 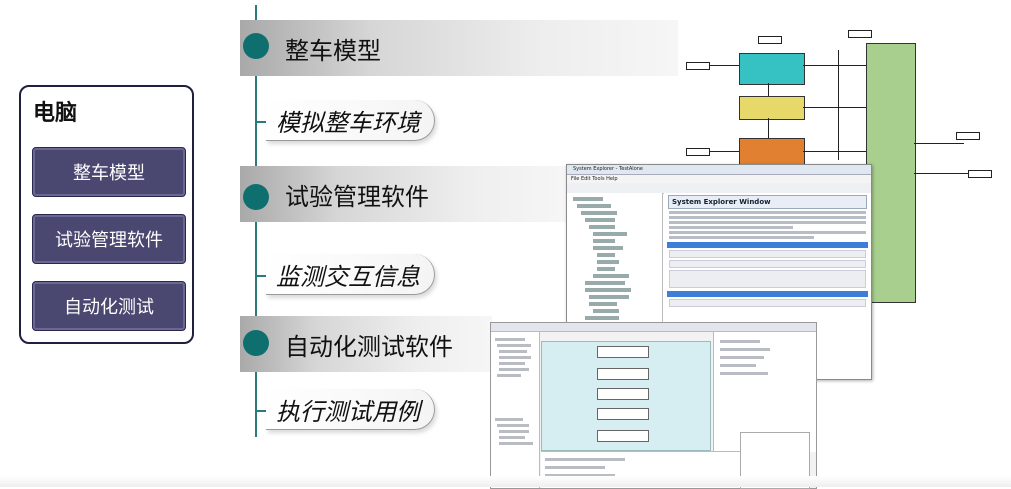 I want to click on stage-subtitle-3: 执行测试用例, so click(x=350, y=409).